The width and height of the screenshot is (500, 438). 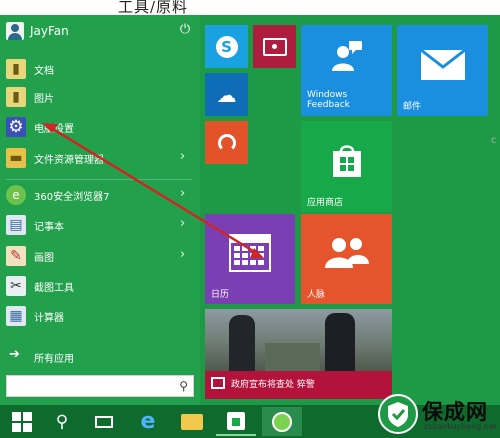 I want to click on video-icon, so click(x=274, y=46).